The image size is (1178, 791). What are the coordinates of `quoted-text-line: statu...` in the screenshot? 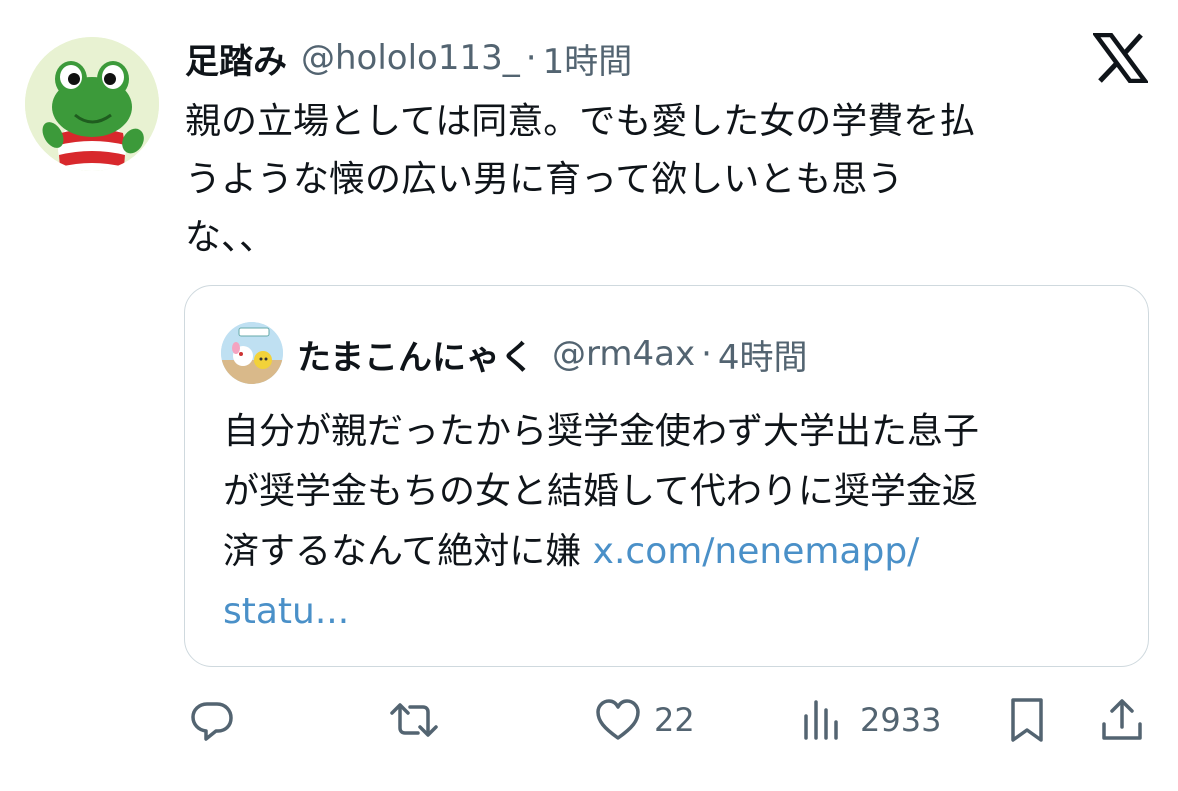 It's located at (678, 612).